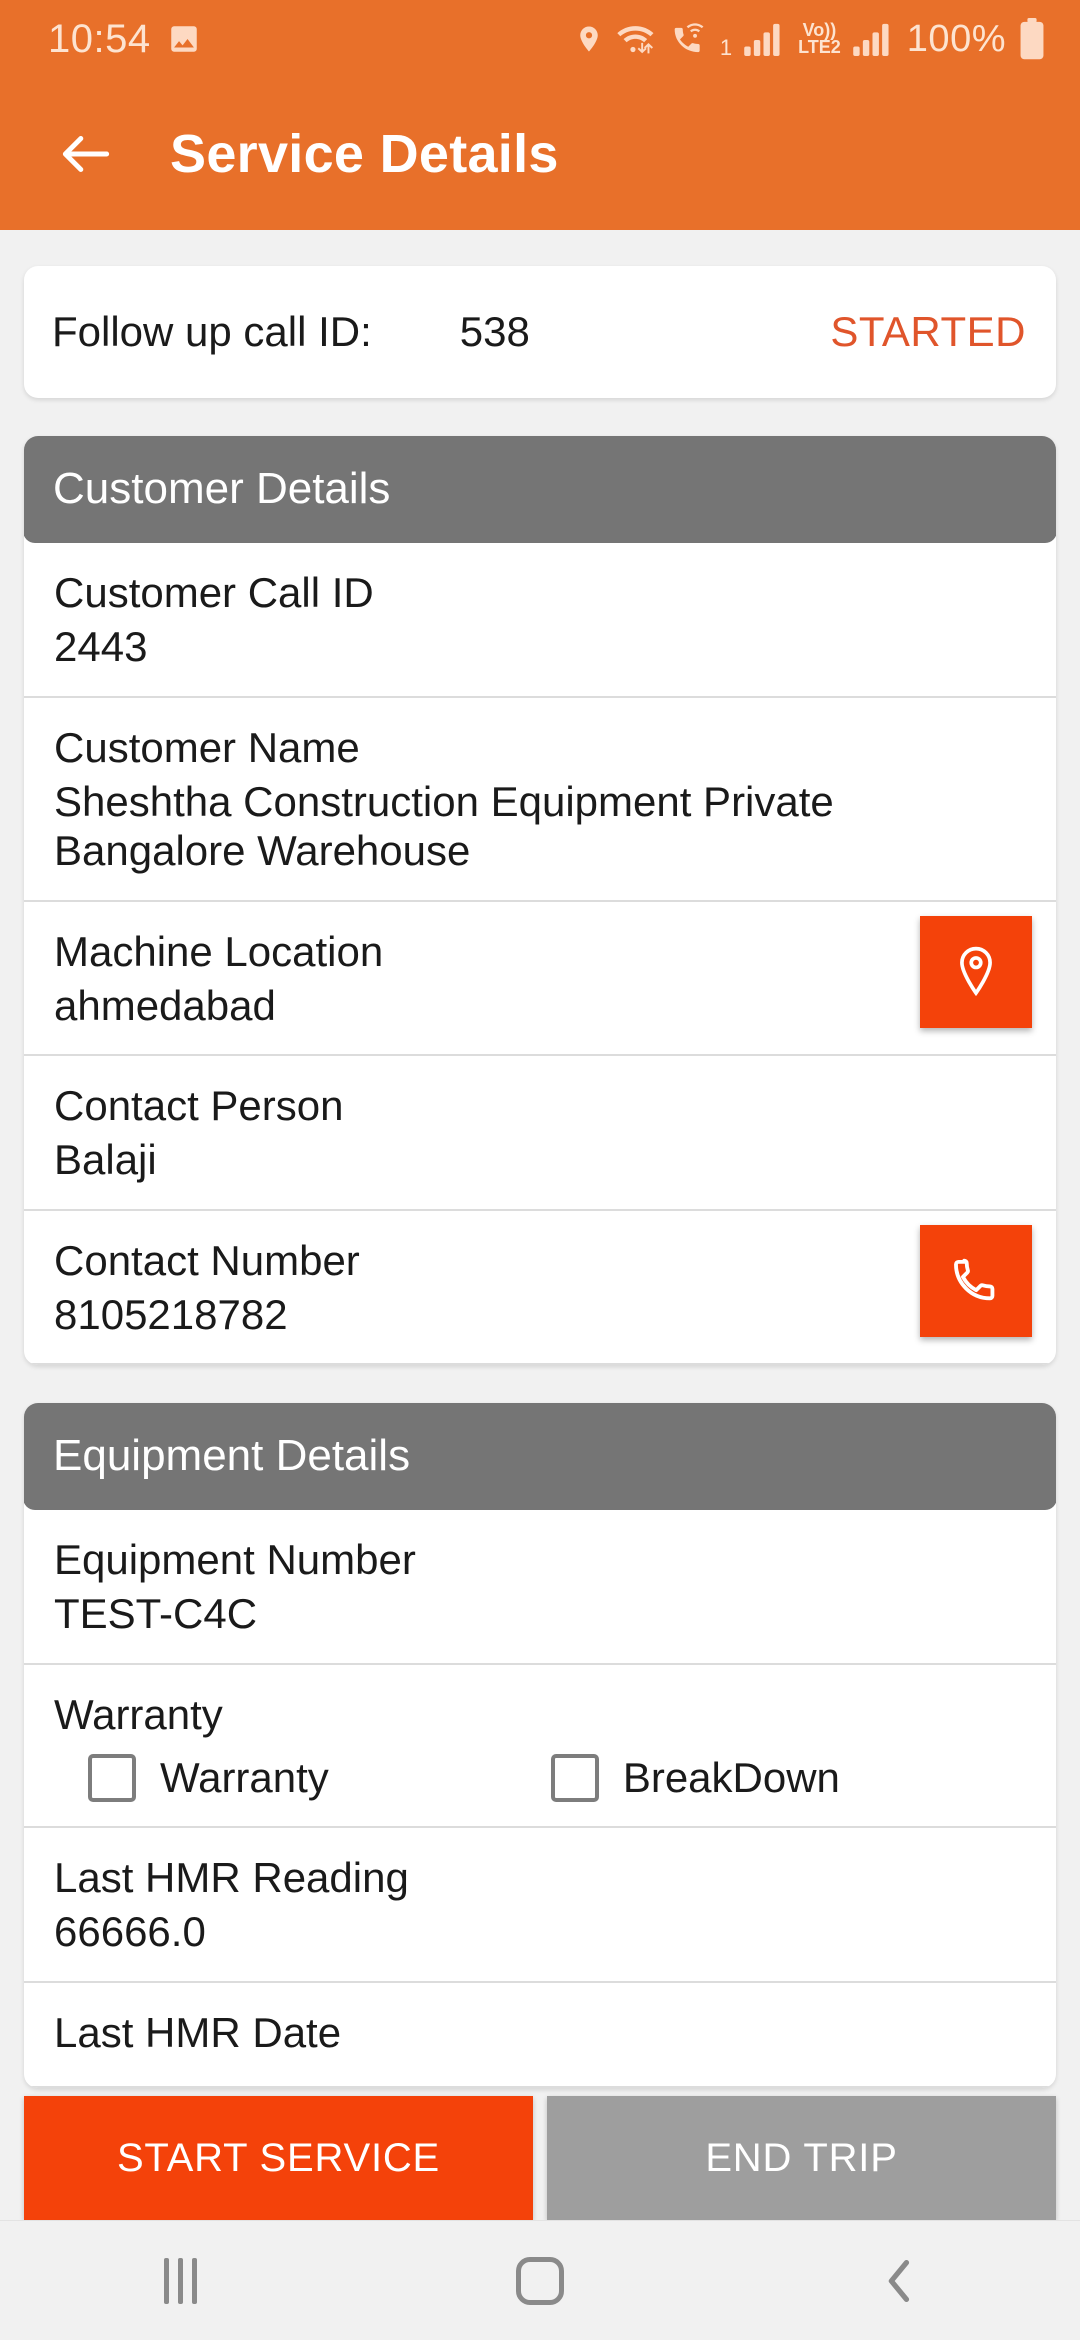  I want to click on signal-bars-icon, so click(765, 39).